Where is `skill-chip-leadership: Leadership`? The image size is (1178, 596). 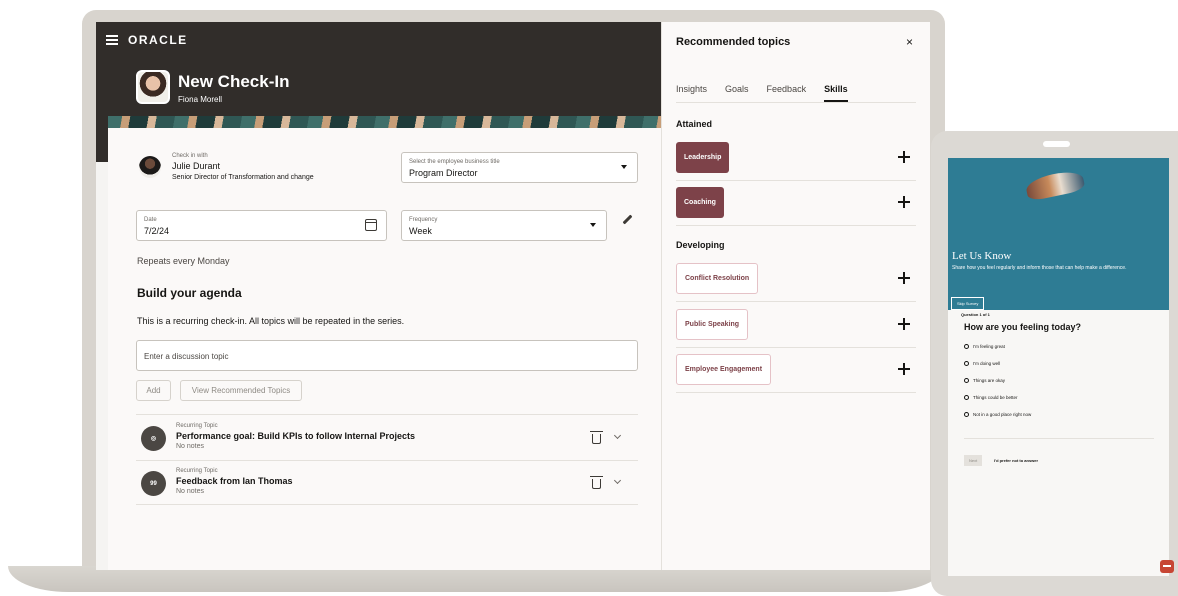 skill-chip-leadership: Leadership is located at coordinates (703, 157).